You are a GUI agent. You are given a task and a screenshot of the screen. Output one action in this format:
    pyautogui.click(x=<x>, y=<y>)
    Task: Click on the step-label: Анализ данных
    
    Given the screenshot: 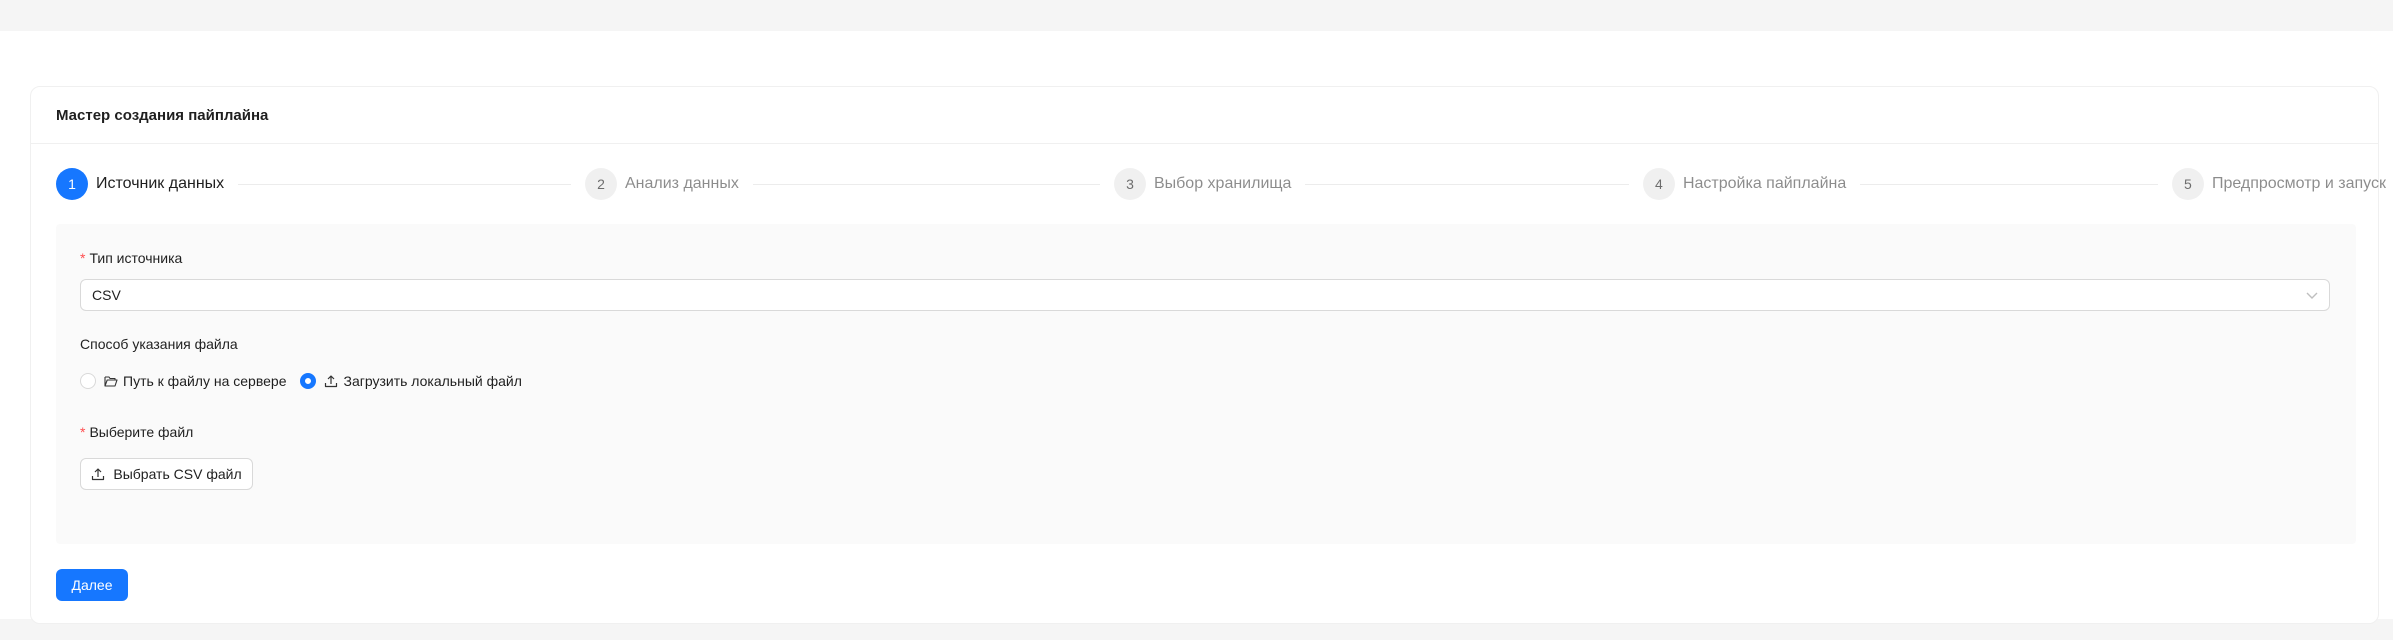 What is the action you would take?
    pyautogui.click(x=681, y=183)
    